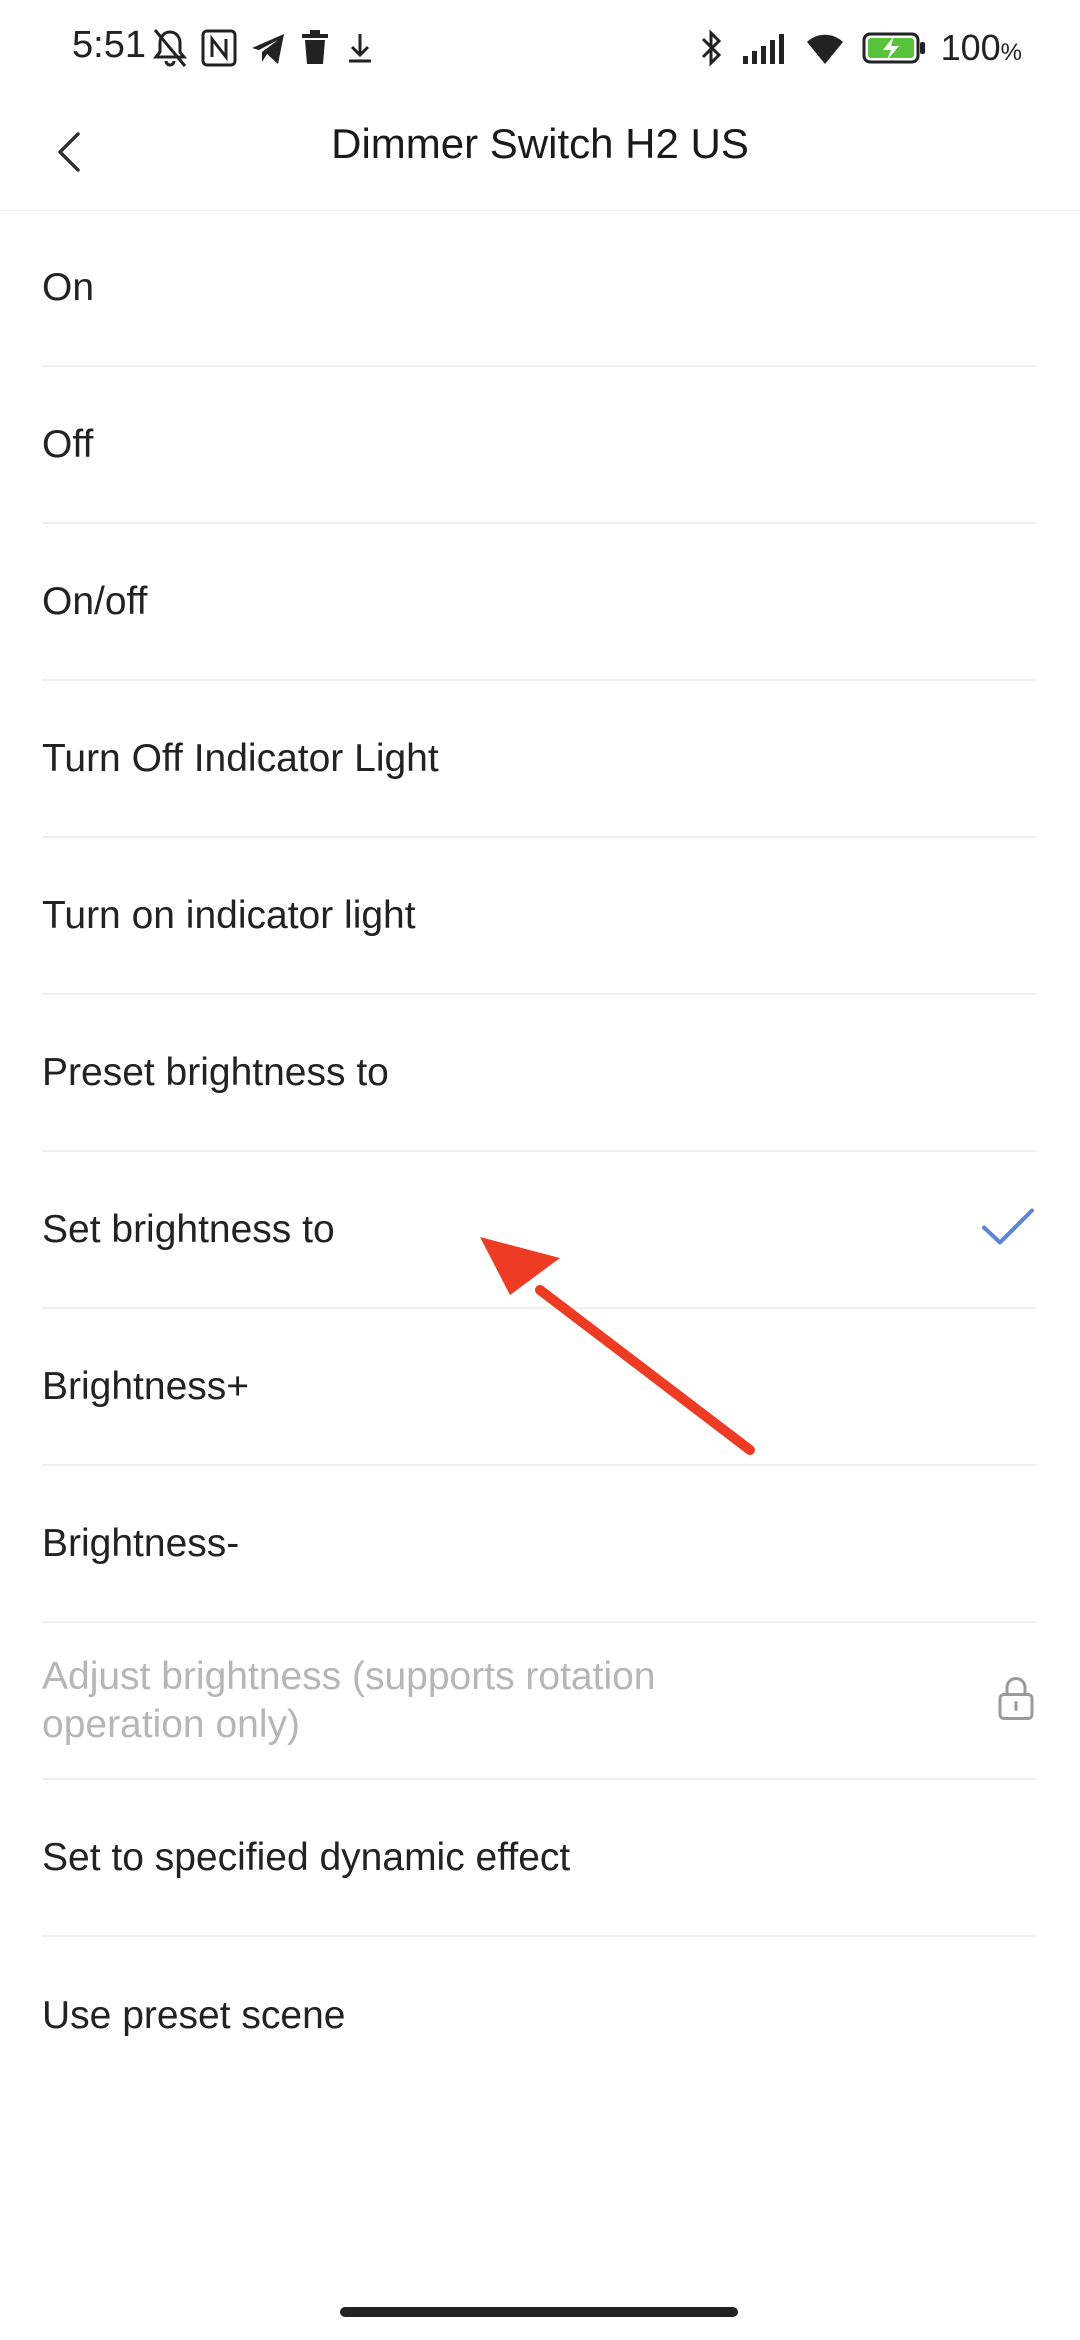  I want to click on action-turn-off-indicator-light: Turn Off Indicator Light, so click(539, 759).